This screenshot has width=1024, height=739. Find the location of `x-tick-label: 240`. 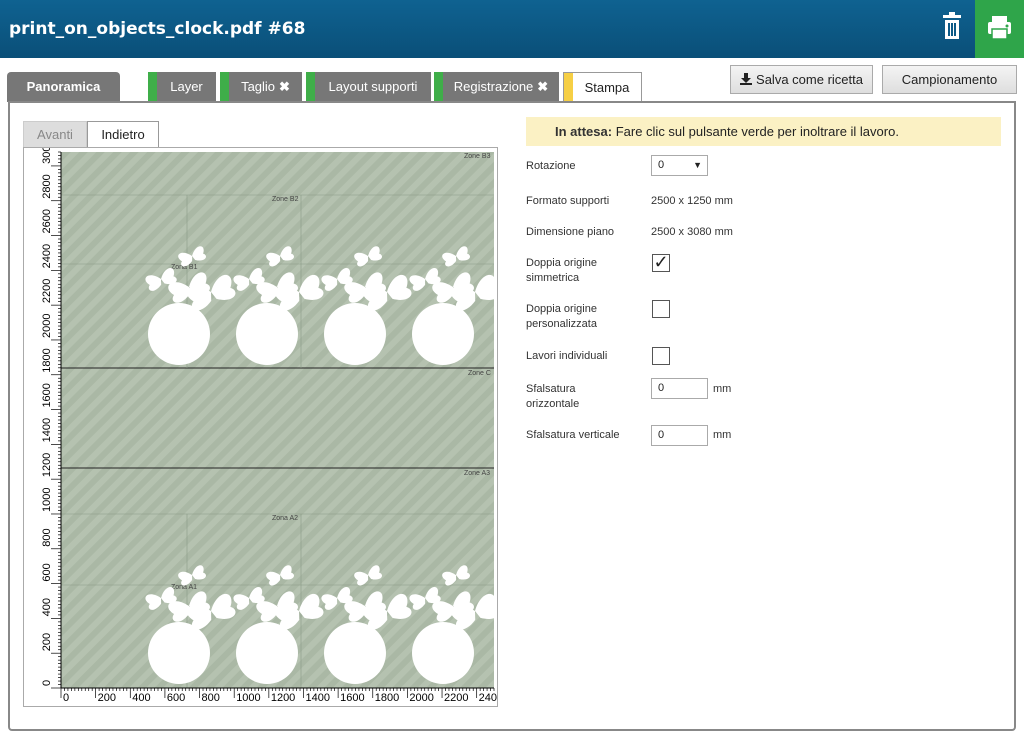

x-tick-label: 240 is located at coordinates (488, 698).